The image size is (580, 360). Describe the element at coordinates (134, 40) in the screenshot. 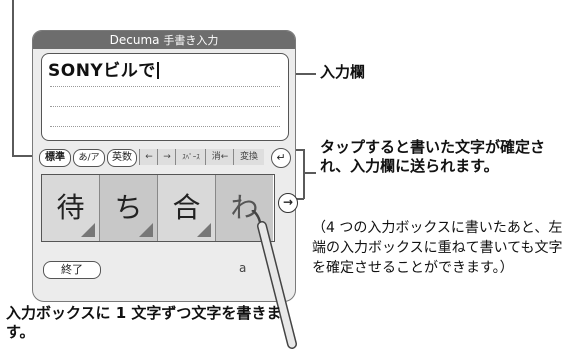

I see `panel-title-brand: Decuma` at that location.